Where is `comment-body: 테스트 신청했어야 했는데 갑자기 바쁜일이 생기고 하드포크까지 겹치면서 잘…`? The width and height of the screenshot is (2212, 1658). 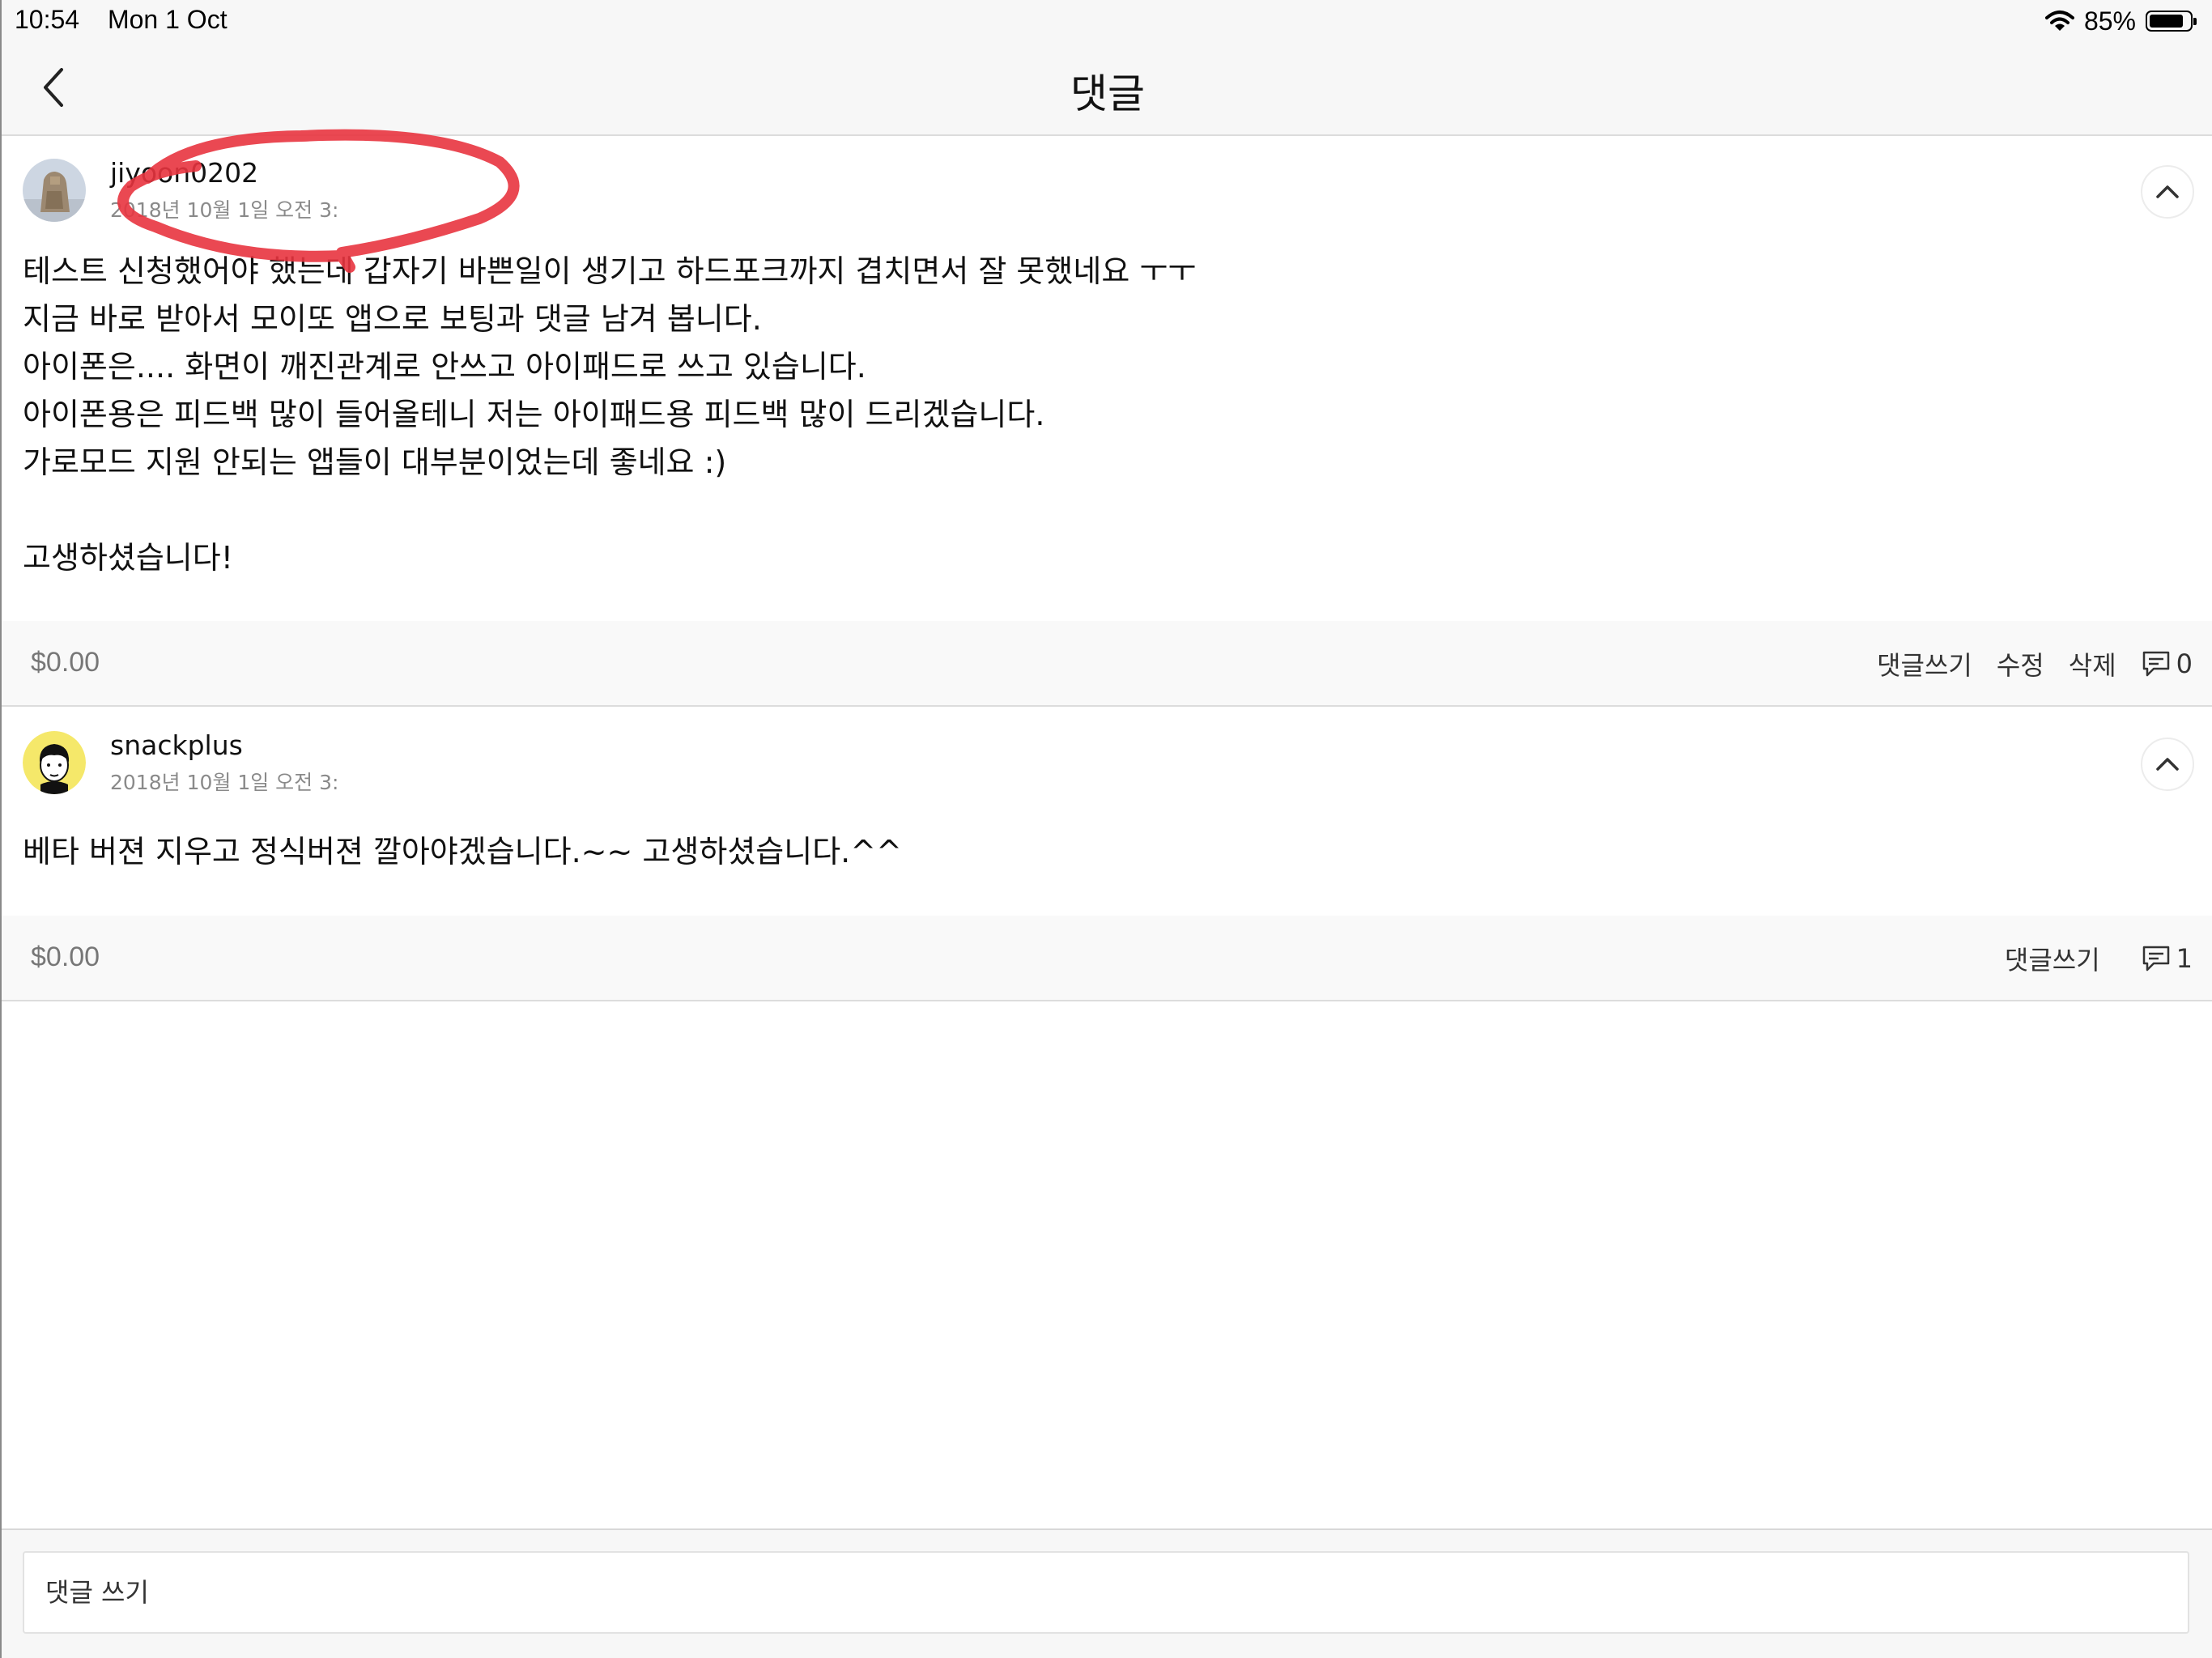
comment-body: 테스트 신청했어야 했는데 갑자기 바쁜일이 생기고 하드포크까지 겹치면서 잘… is located at coordinates (610, 414).